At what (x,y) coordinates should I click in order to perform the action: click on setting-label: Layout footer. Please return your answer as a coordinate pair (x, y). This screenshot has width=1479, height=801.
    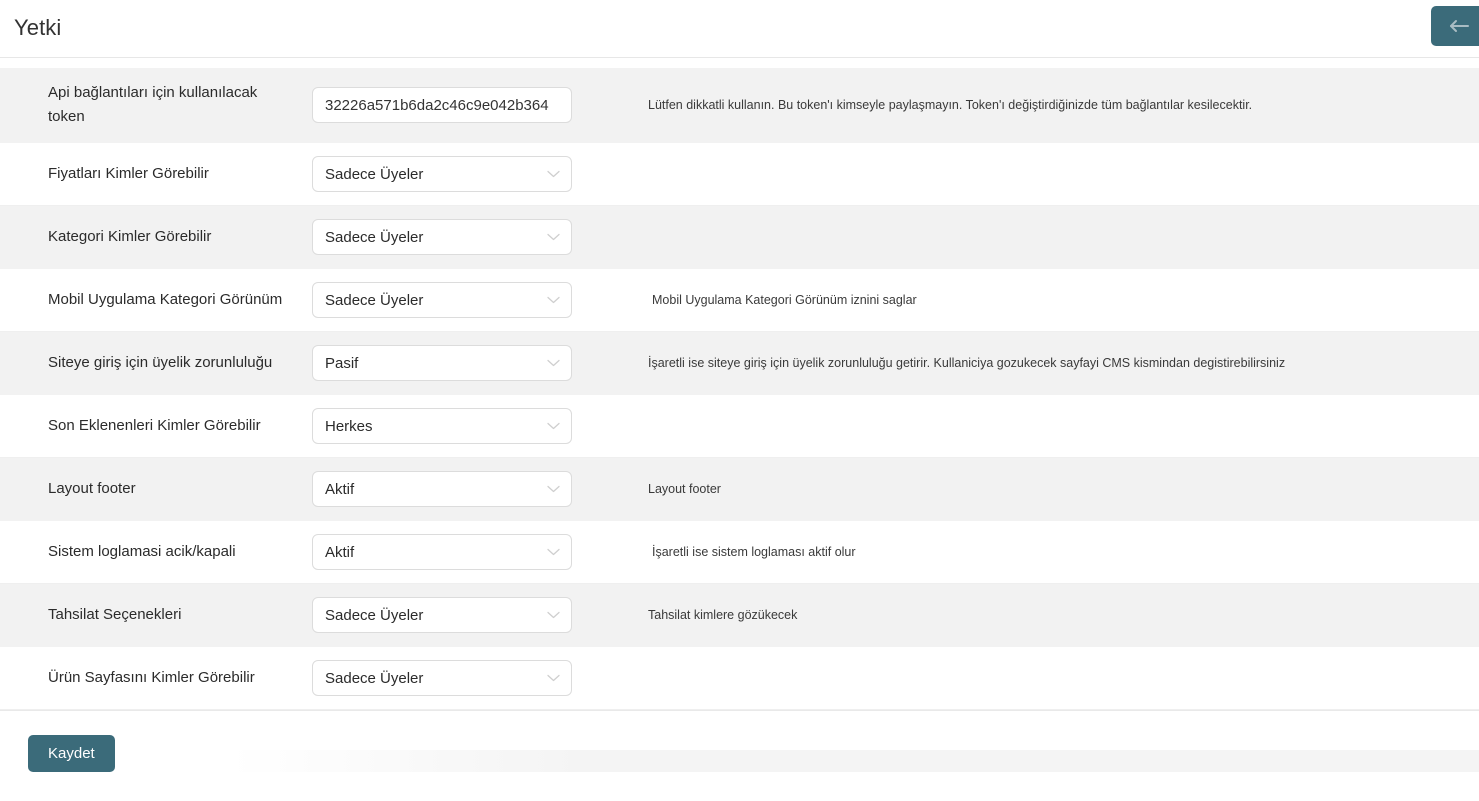
    Looking at the image, I should click on (92, 488).